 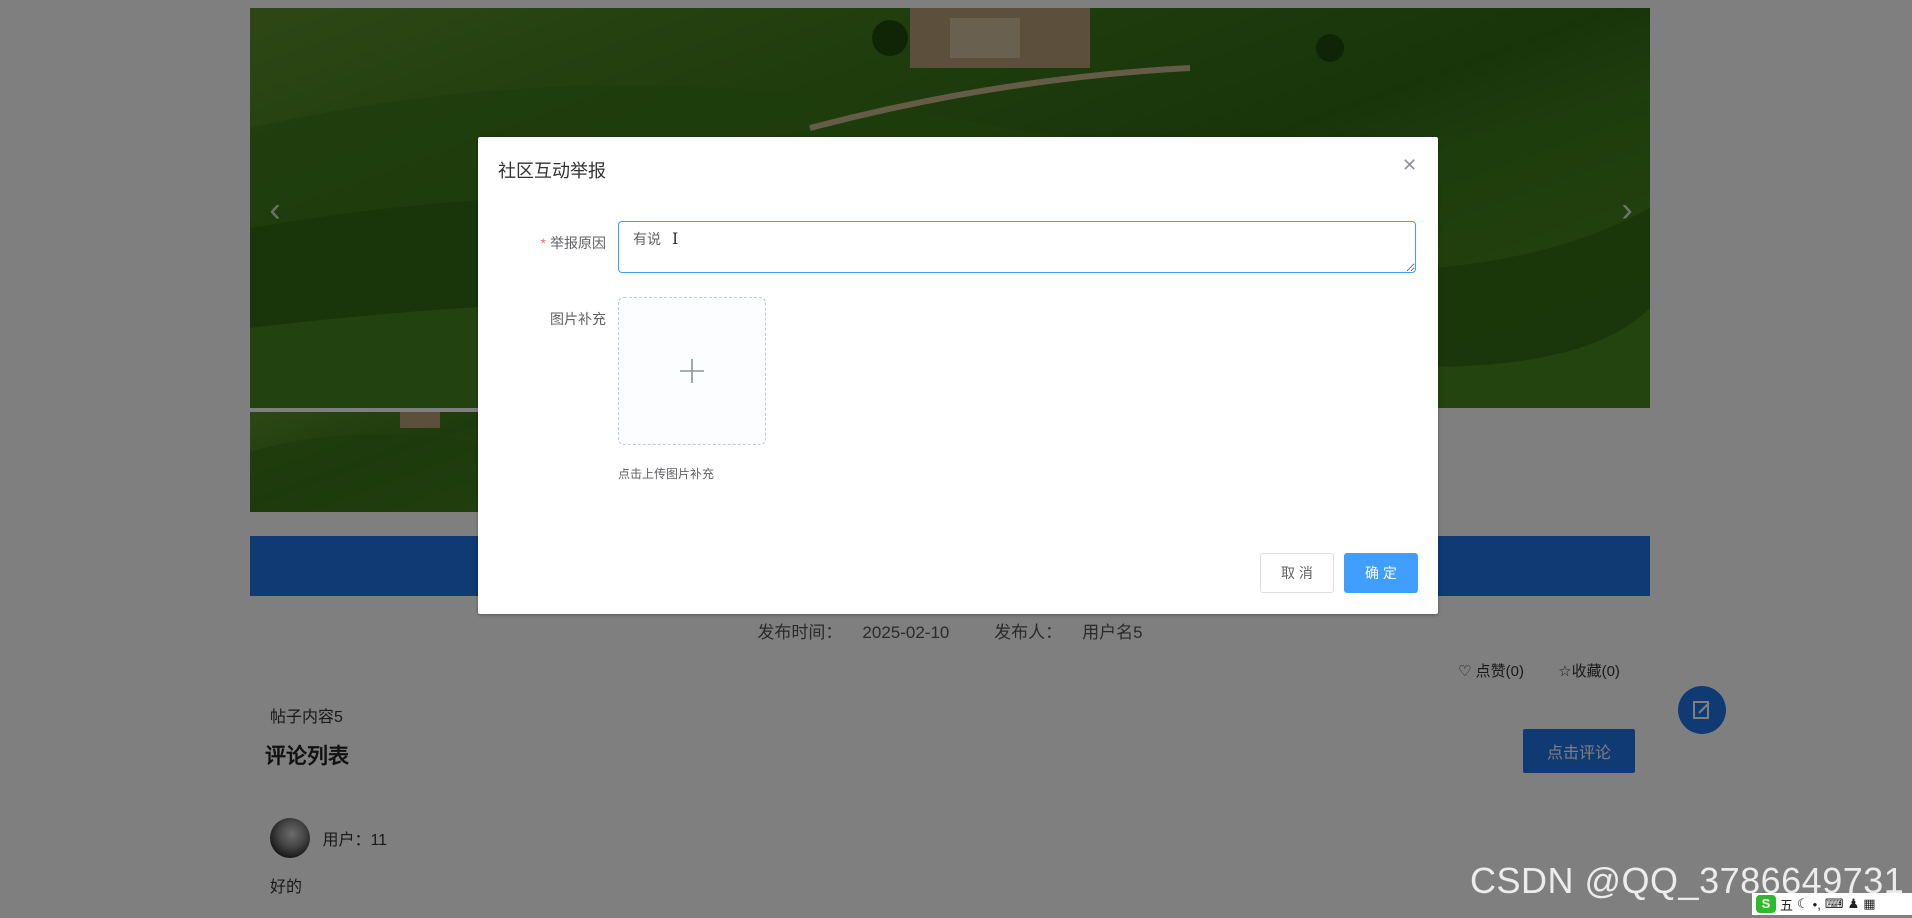 What do you see at coordinates (1381, 573) in the screenshot?
I see `confirm-button: 确 定` at bounding box center [1381, 573].